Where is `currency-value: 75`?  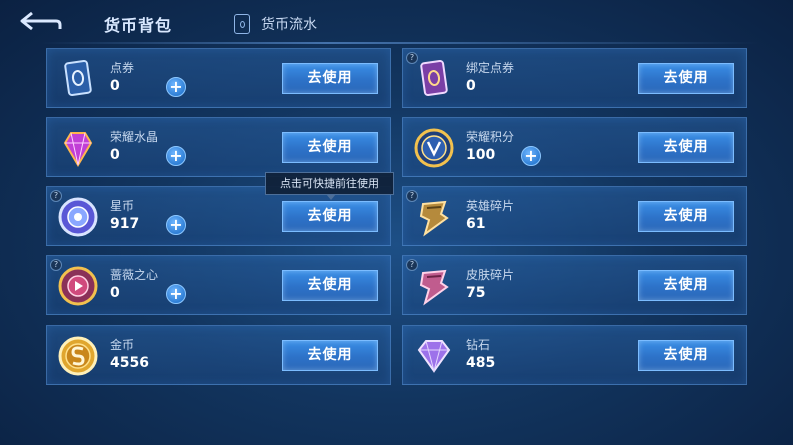 currency-value: 75 is located at coordinates (476, 293).